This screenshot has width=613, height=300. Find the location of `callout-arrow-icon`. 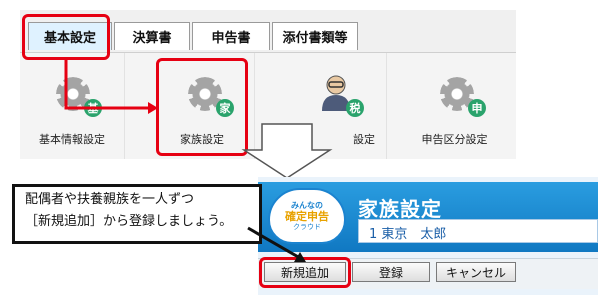

callout-arrow-icon is located at coordinates (276, 244).